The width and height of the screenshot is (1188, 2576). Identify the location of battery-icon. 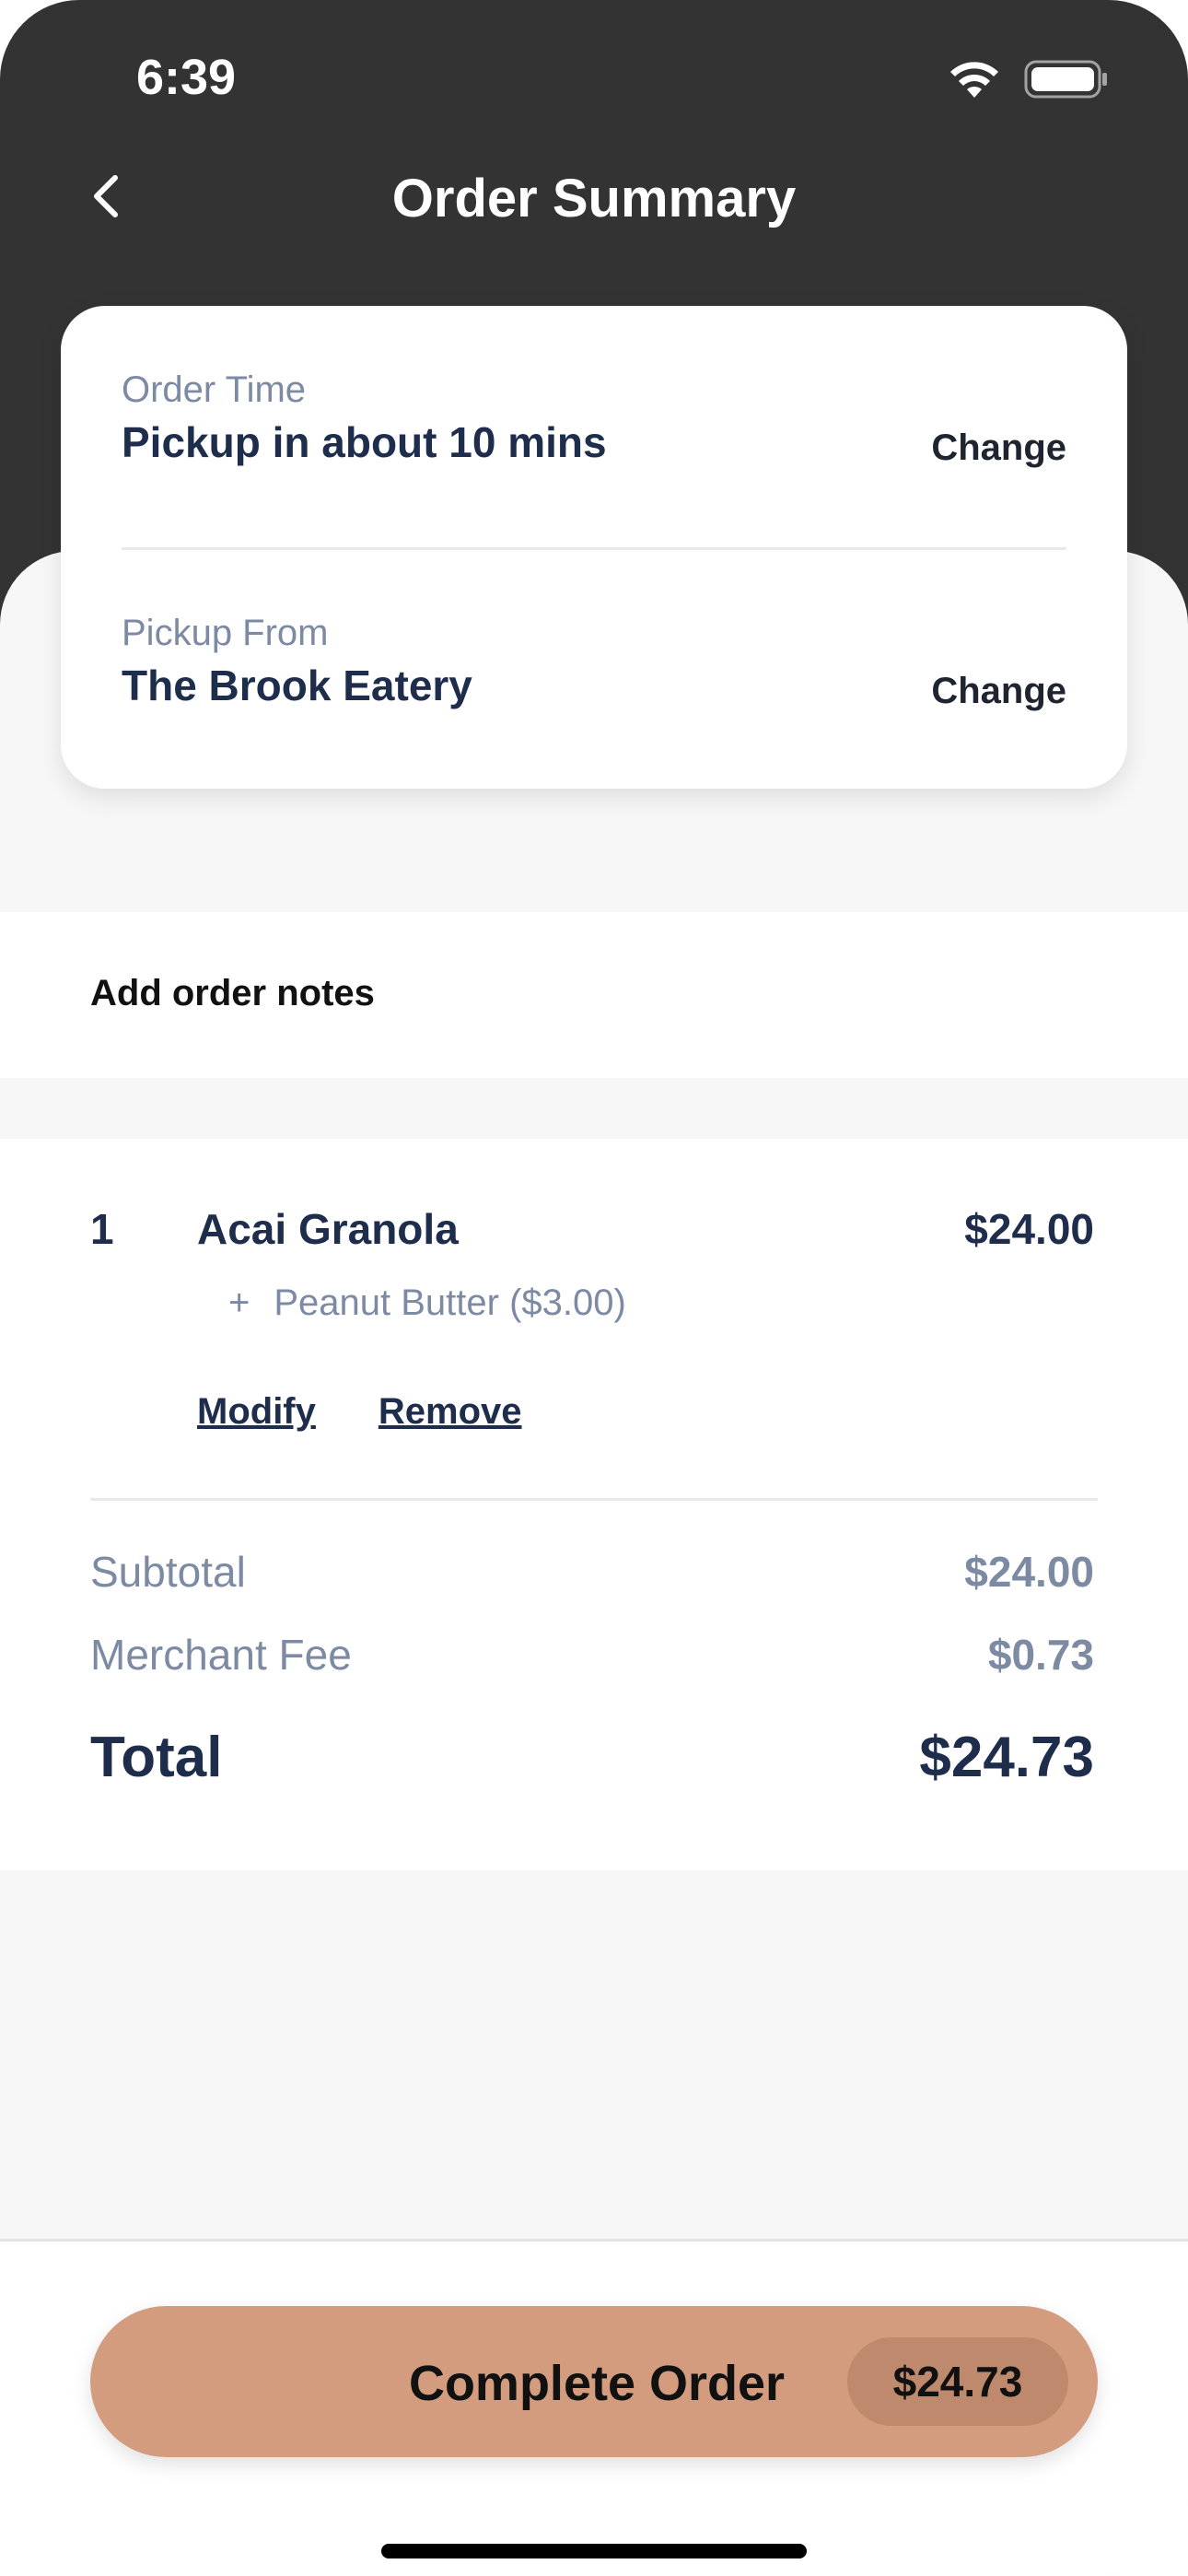
(1066, 79).